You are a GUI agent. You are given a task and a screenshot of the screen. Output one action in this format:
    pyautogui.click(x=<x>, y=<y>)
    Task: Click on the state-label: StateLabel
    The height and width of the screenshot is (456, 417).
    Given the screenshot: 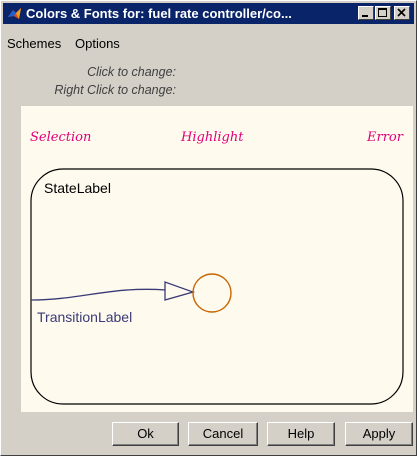 What is the action you would take?
    pyautogui.click(x=77, y=188)
    